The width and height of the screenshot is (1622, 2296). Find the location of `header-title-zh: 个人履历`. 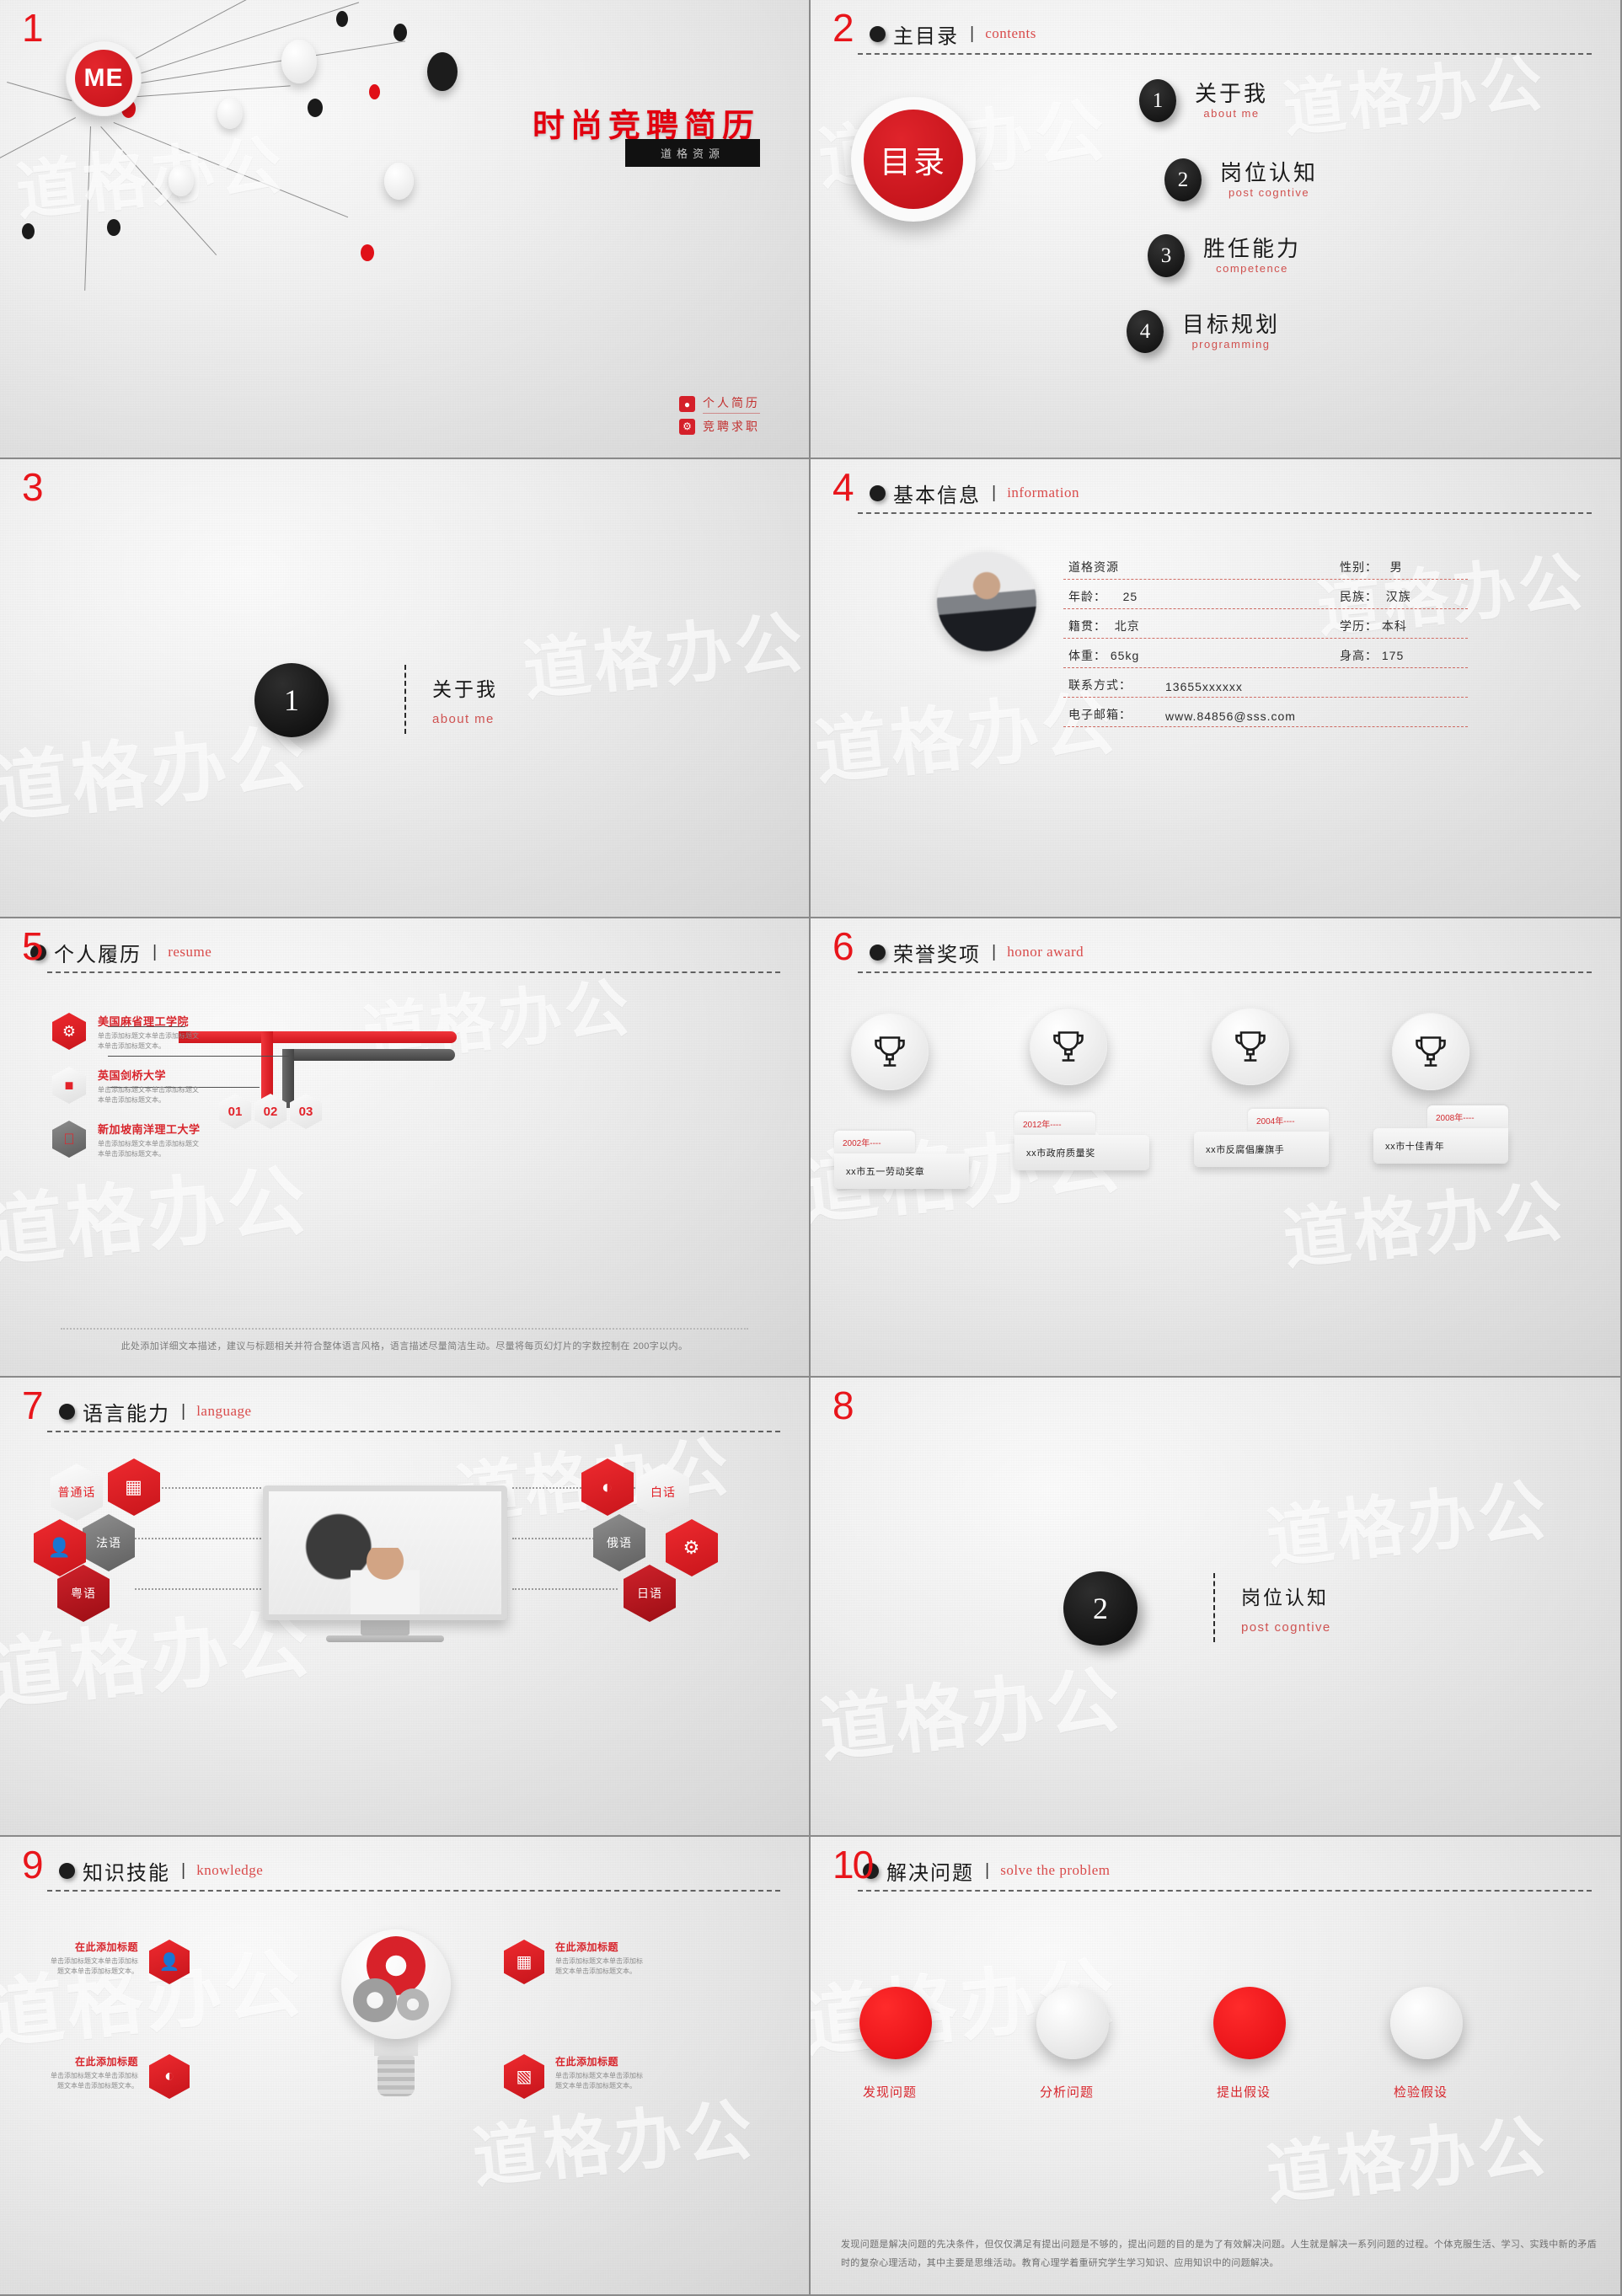

header-title-zh: 个人履历 is located at coordinates (98, 954).